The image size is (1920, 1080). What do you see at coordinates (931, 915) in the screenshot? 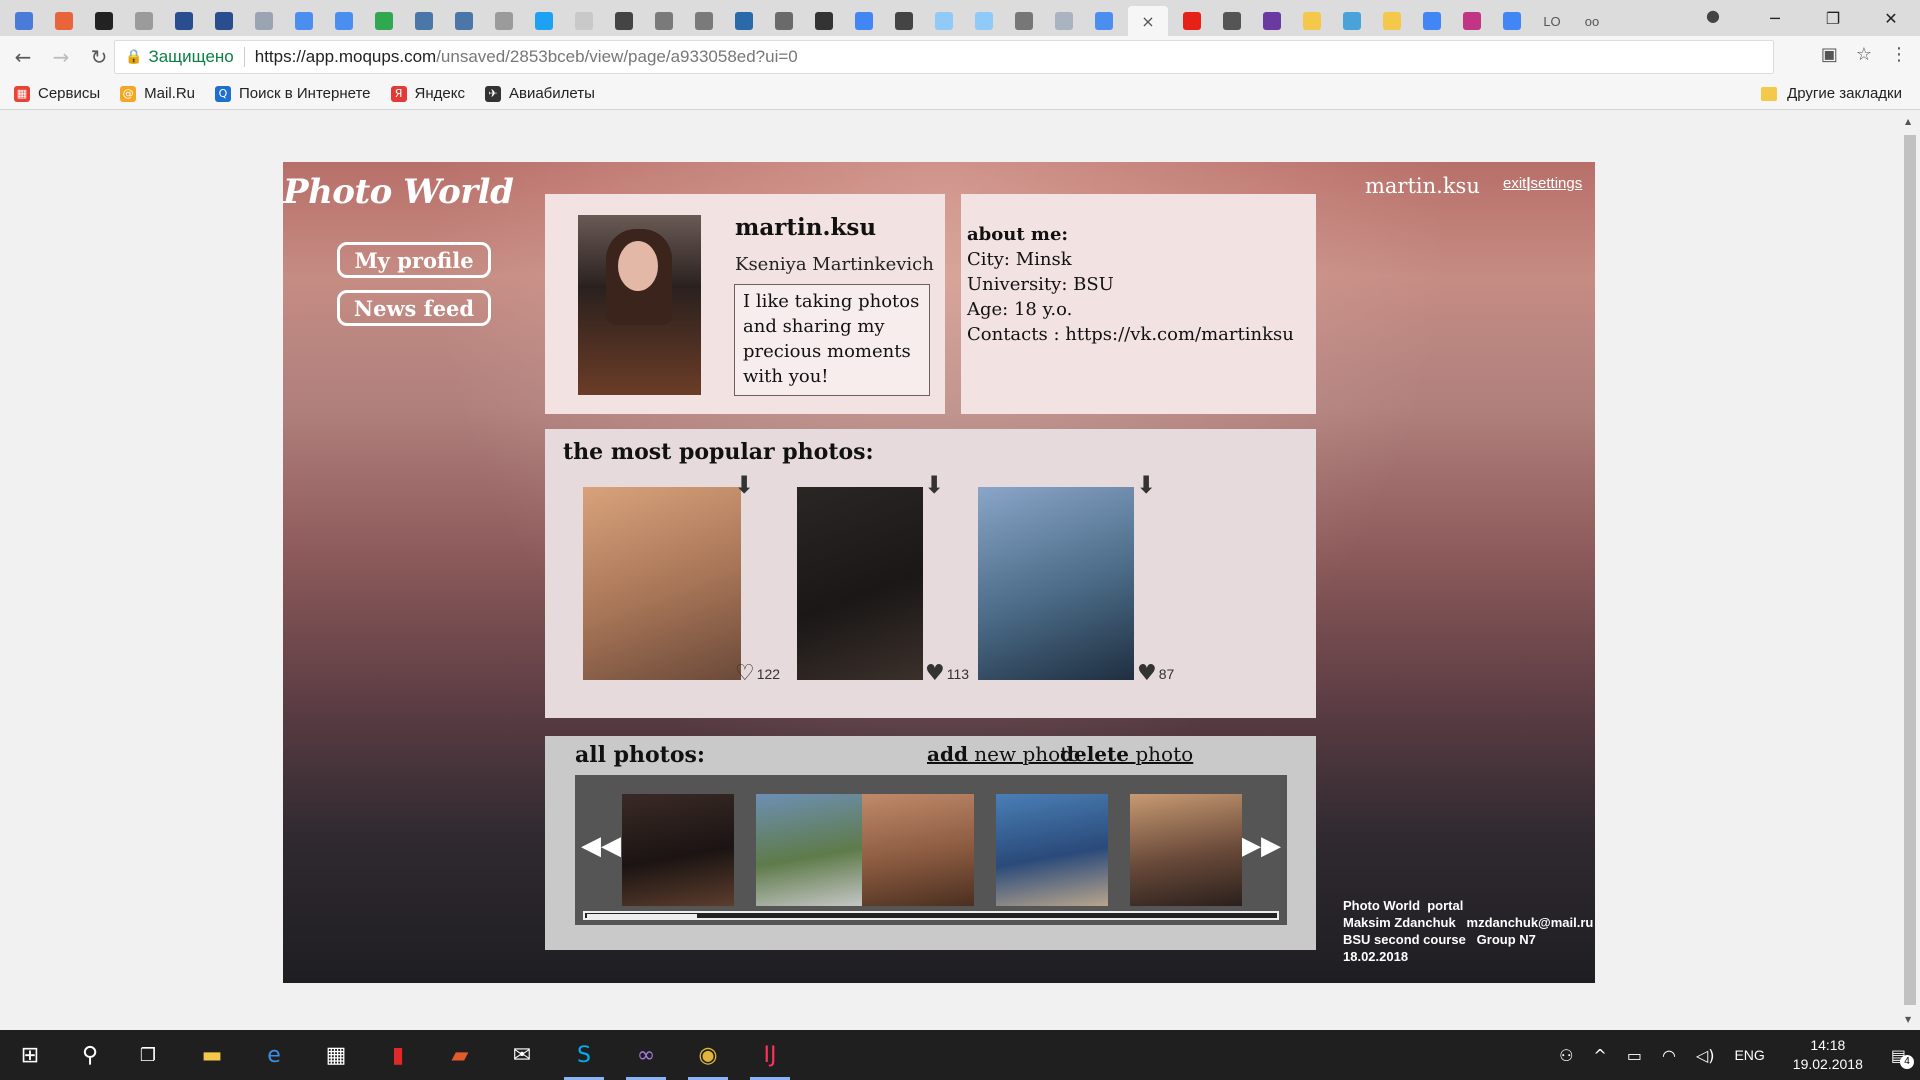
I see `gallery-scrollbar` at bounding box center [931, 915].